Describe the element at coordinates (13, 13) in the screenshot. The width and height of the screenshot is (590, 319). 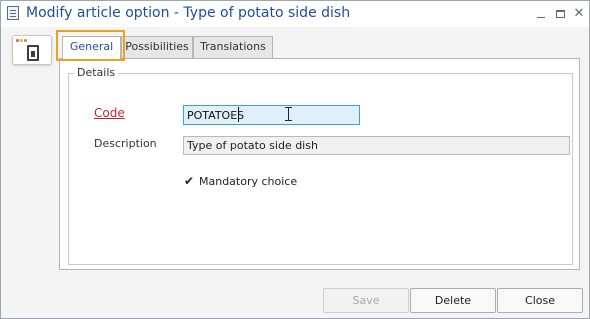
I see `document-icon` at that location.